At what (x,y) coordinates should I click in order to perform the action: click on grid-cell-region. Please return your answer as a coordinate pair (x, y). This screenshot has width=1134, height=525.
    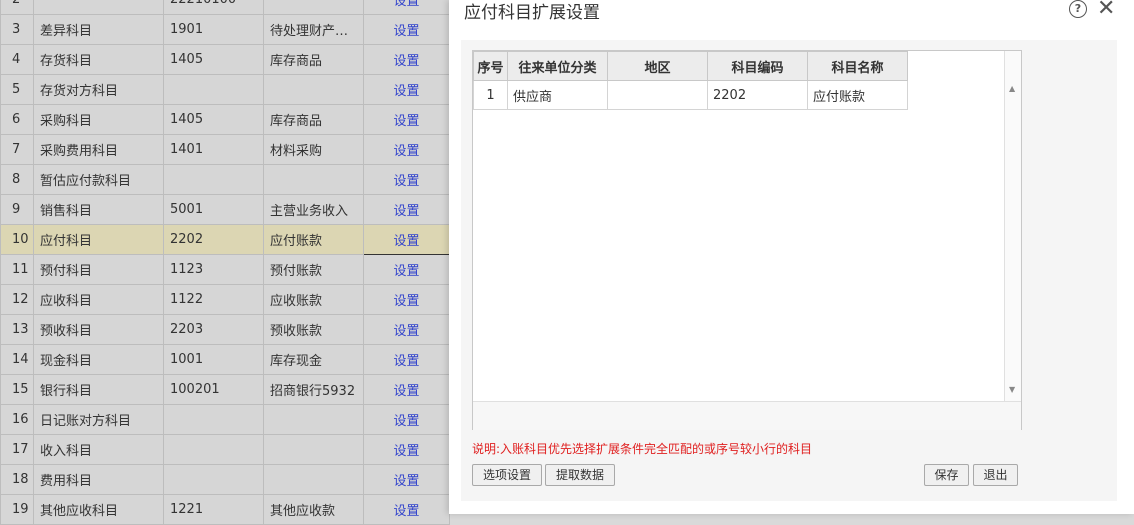
    Looking at the image, I should click on (657, 95).